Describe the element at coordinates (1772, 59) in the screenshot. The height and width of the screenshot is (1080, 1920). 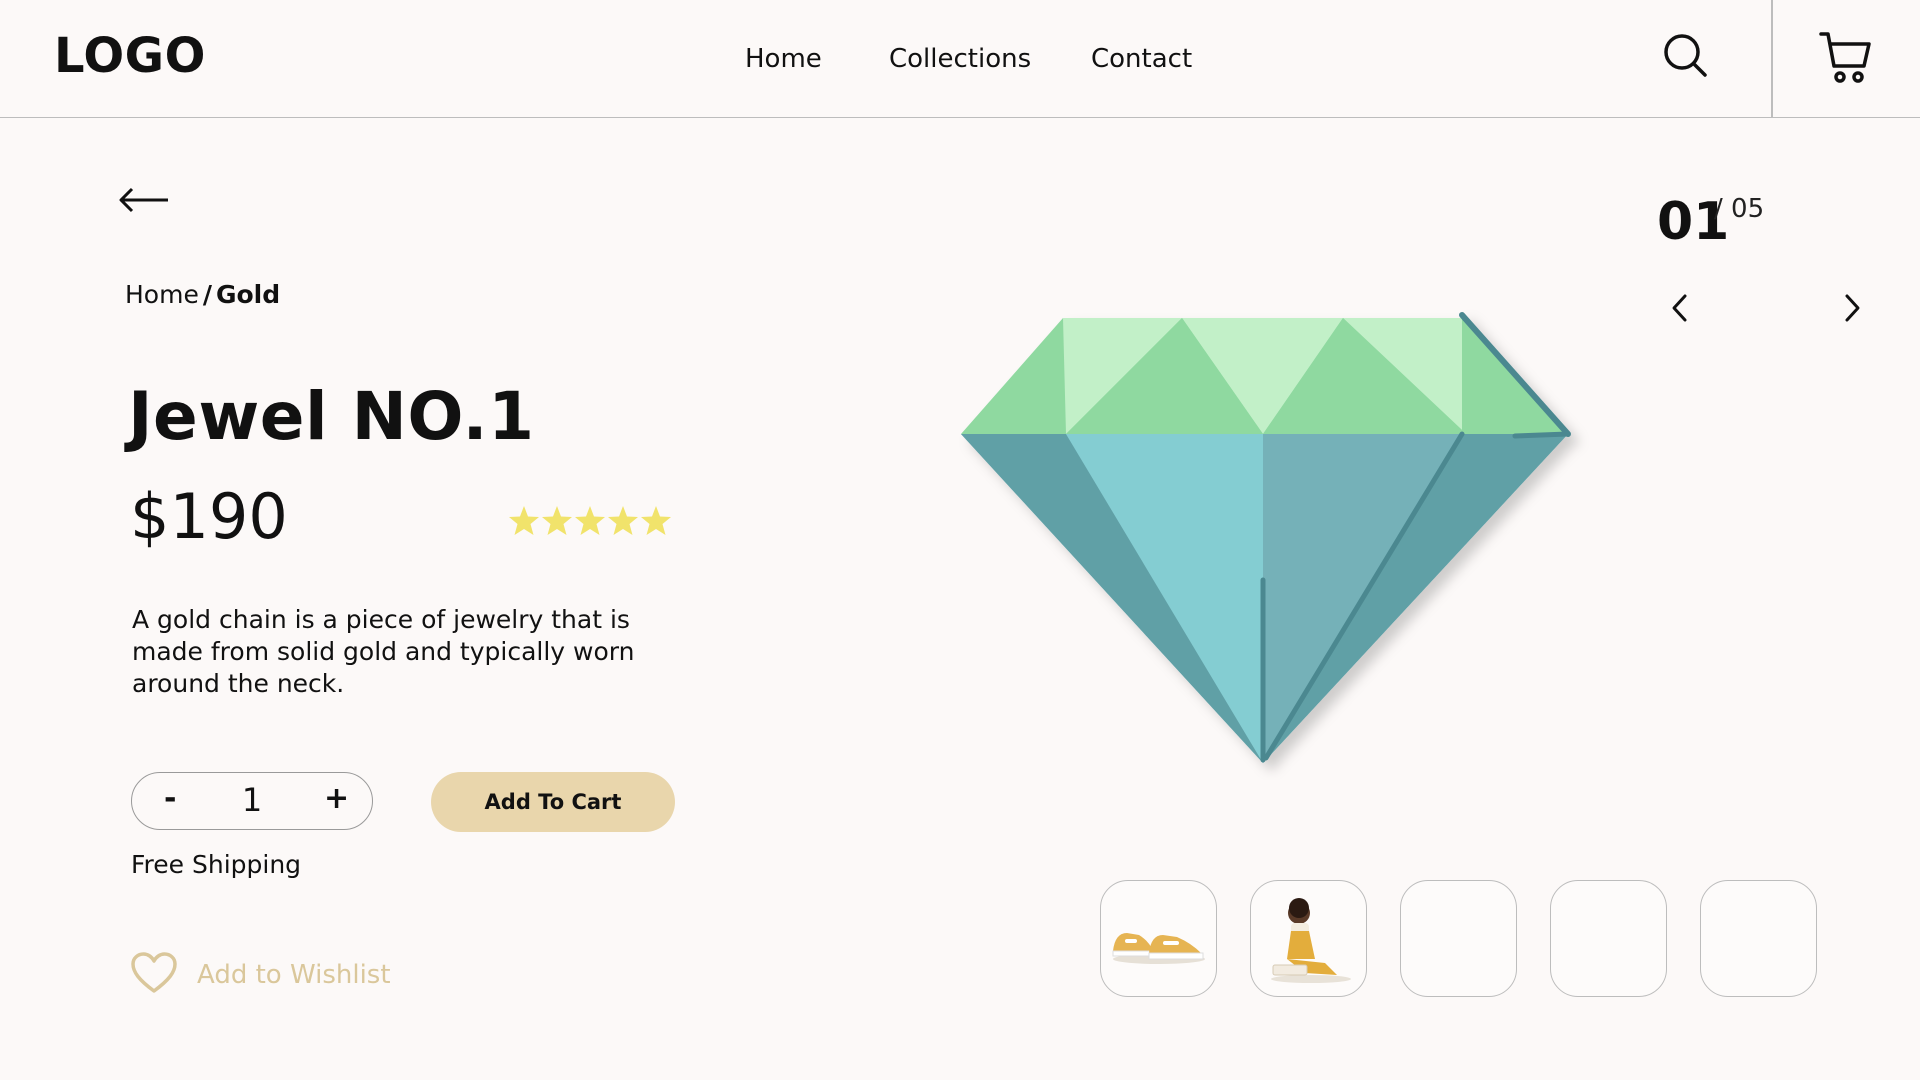
I see `header-divider` at that location.